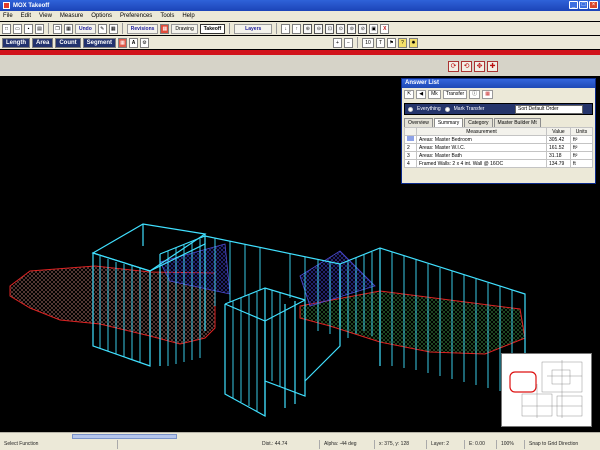 Image resolution: width=600 pixels, height=450 pixels. What do you see at coordinates (481, 444) in the screenshot?
I see `status-e: E: 0.00` at bounding box center [481, 444].